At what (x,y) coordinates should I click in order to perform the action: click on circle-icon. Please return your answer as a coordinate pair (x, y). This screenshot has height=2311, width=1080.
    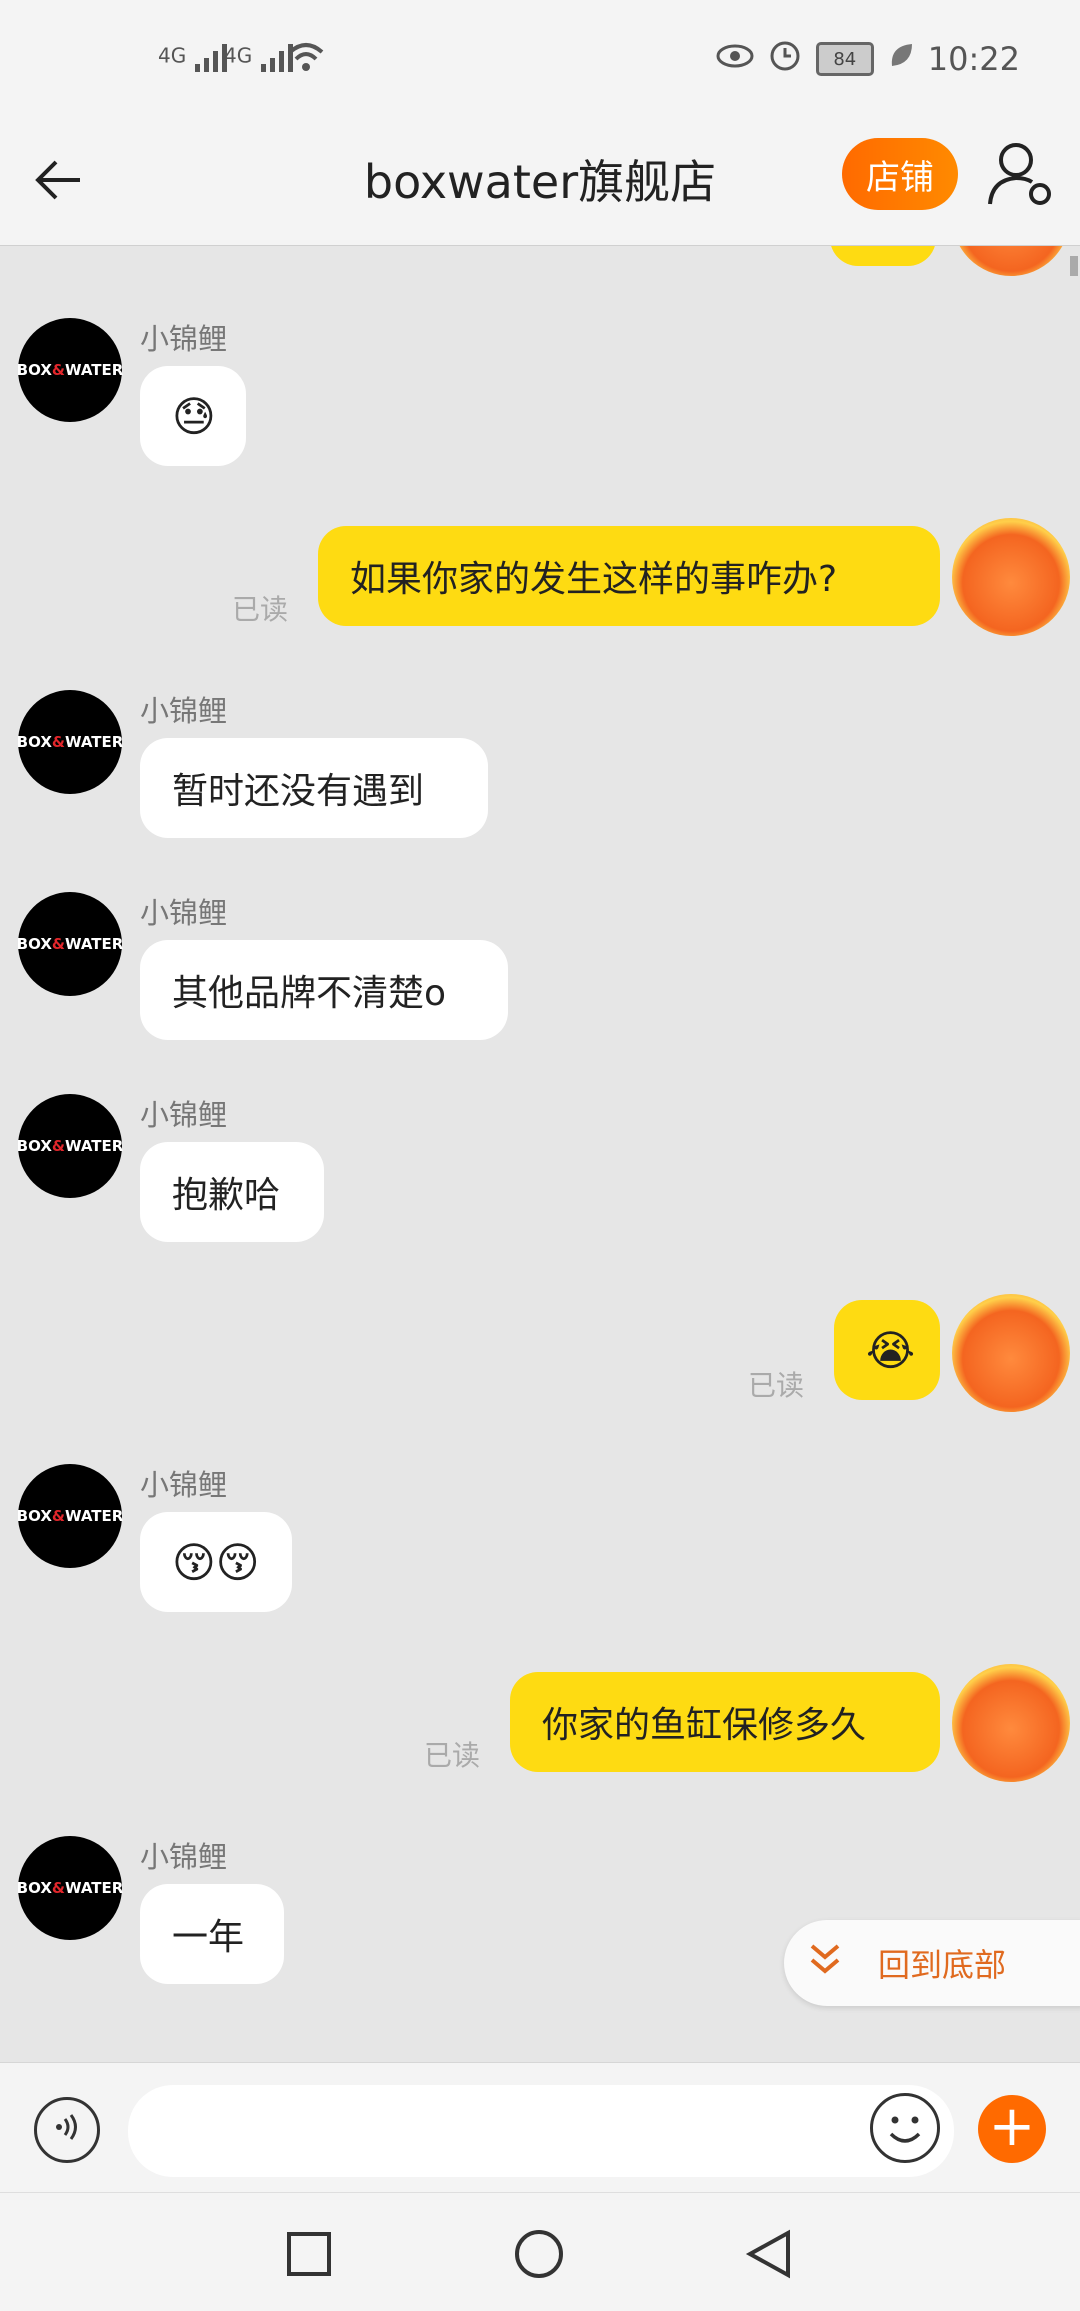
    Looking at the image, I should click on (539, 2254).